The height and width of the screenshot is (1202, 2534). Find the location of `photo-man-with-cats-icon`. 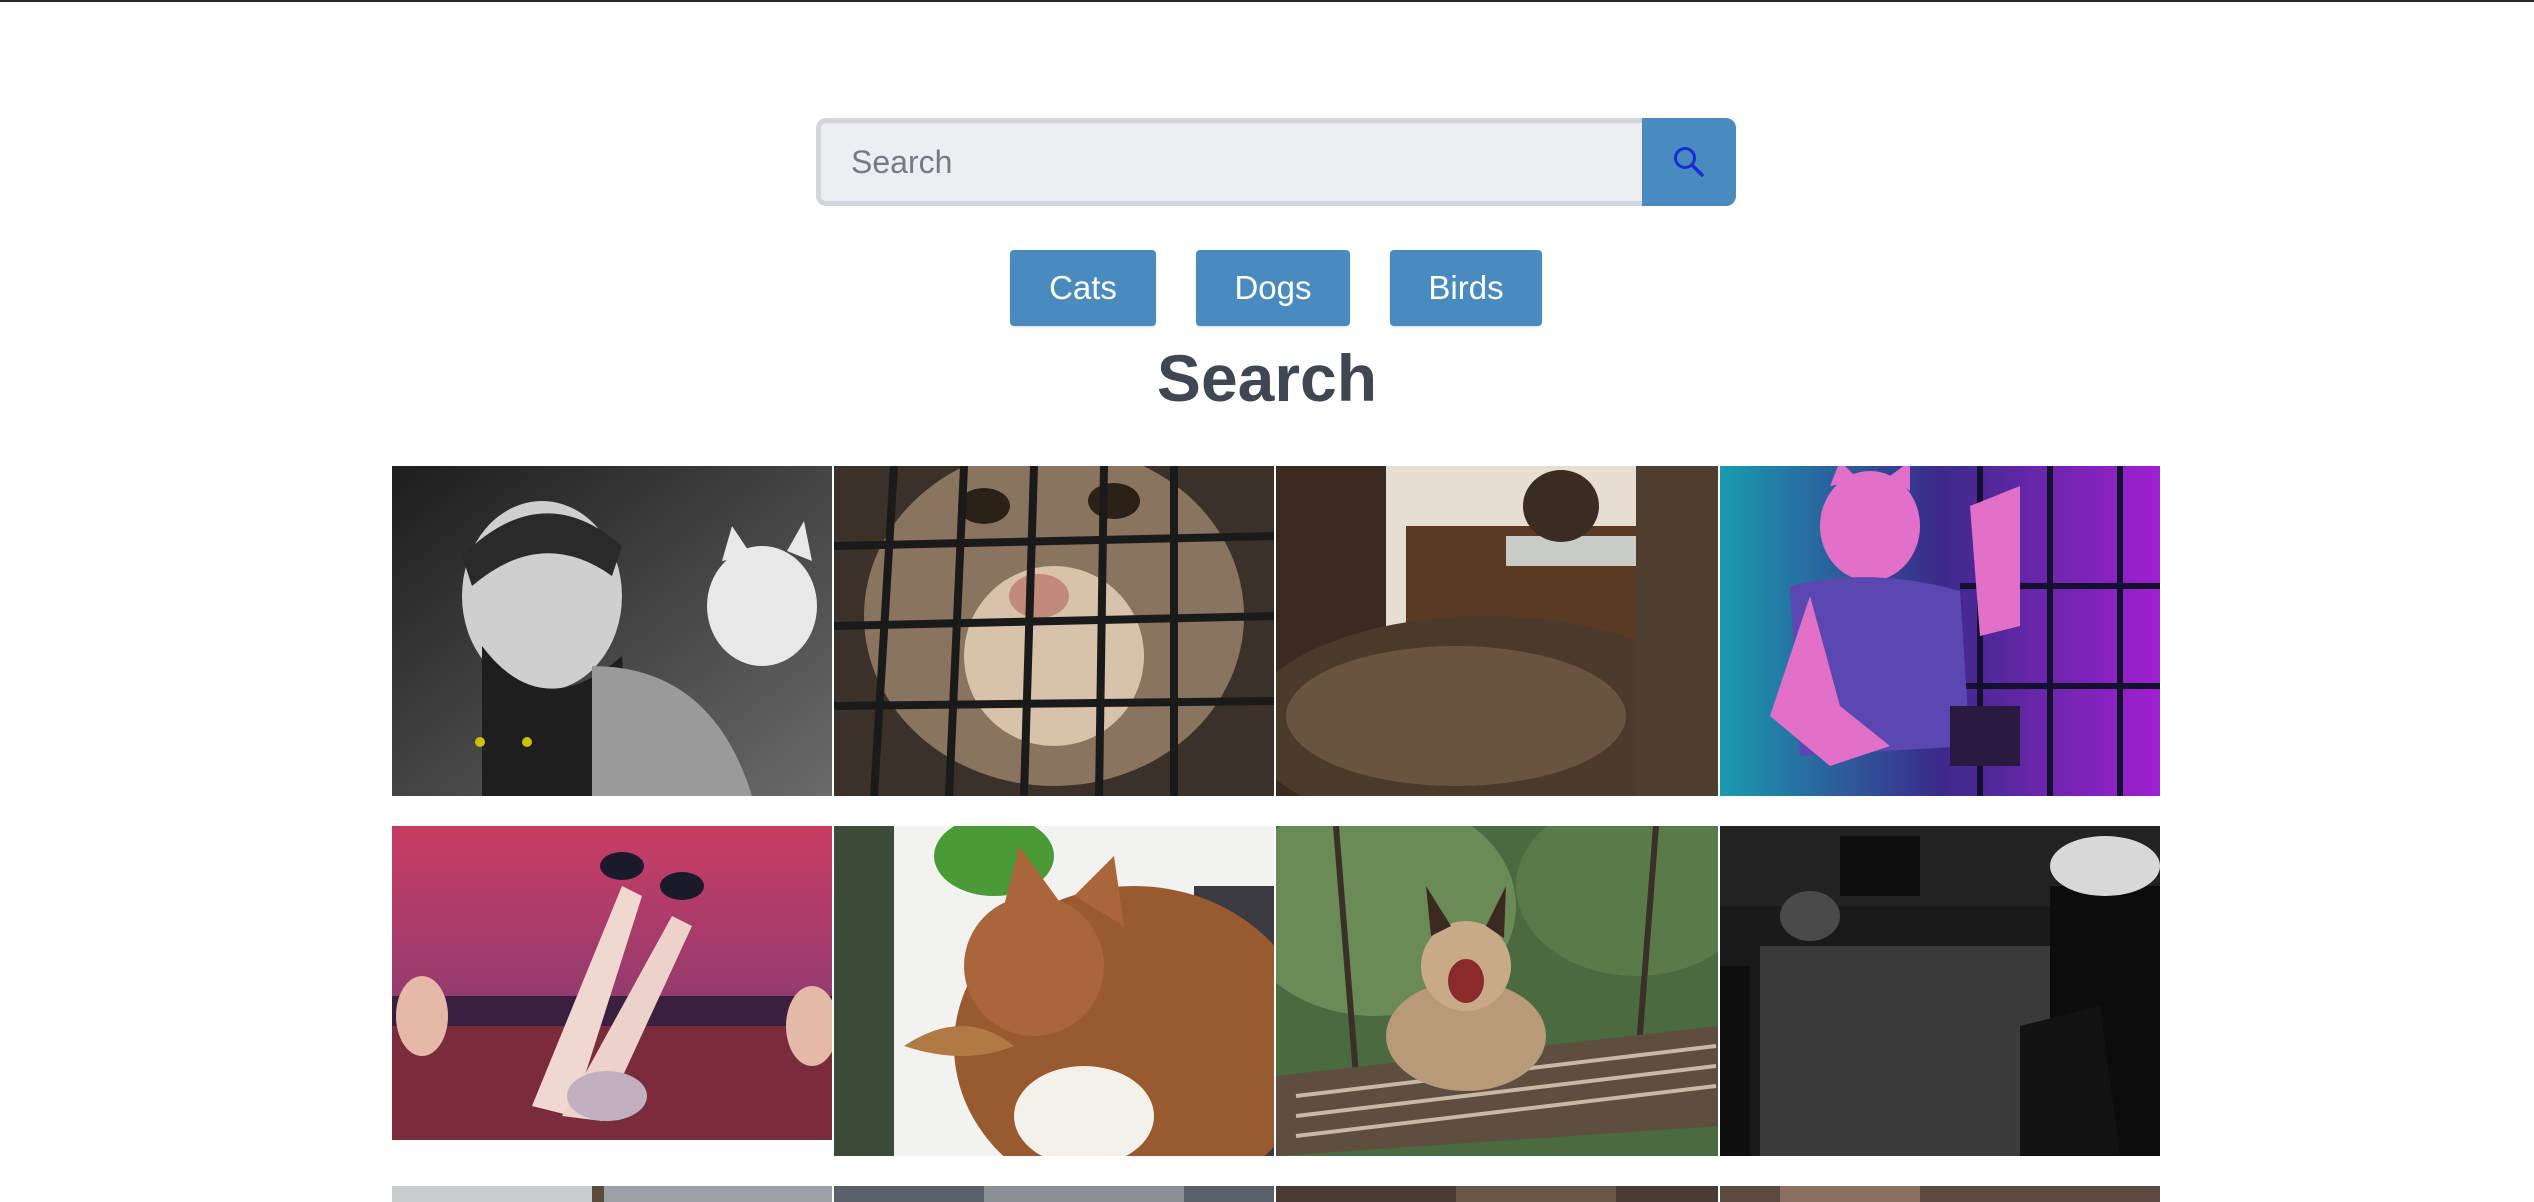

photo-man-with-cats-icon is located at coordinates (612, 631).